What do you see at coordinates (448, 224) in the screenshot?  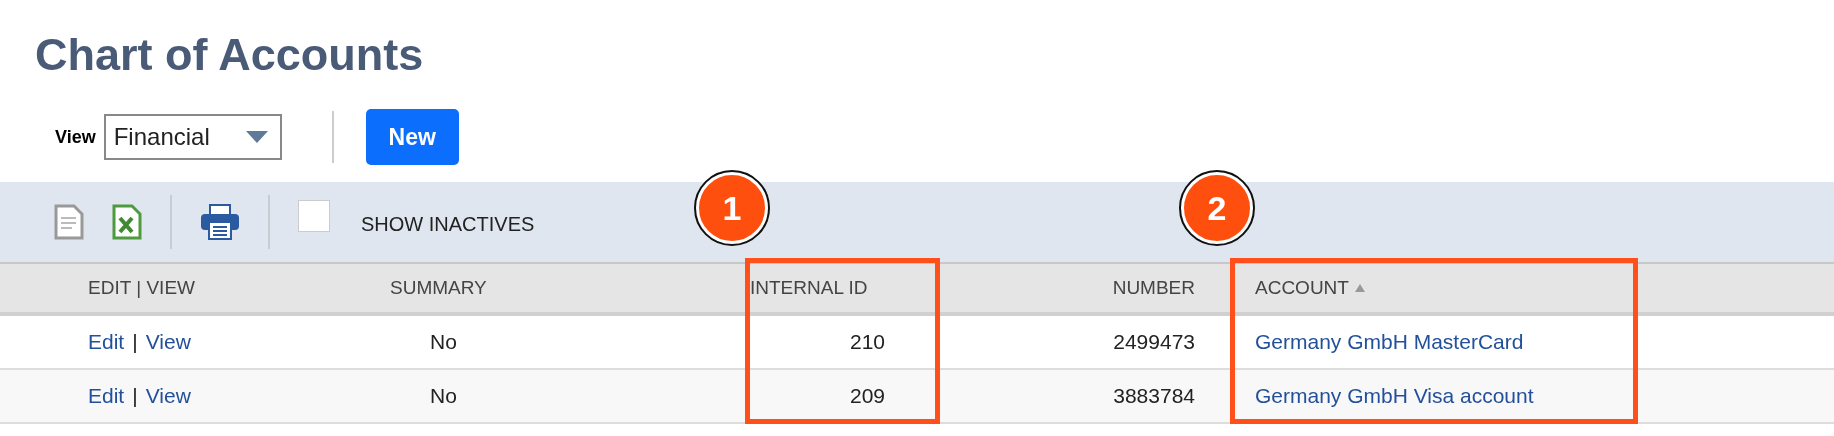 I see `show-inactives-label: SHOW INACTIVES` at bounding box center [448, 224].